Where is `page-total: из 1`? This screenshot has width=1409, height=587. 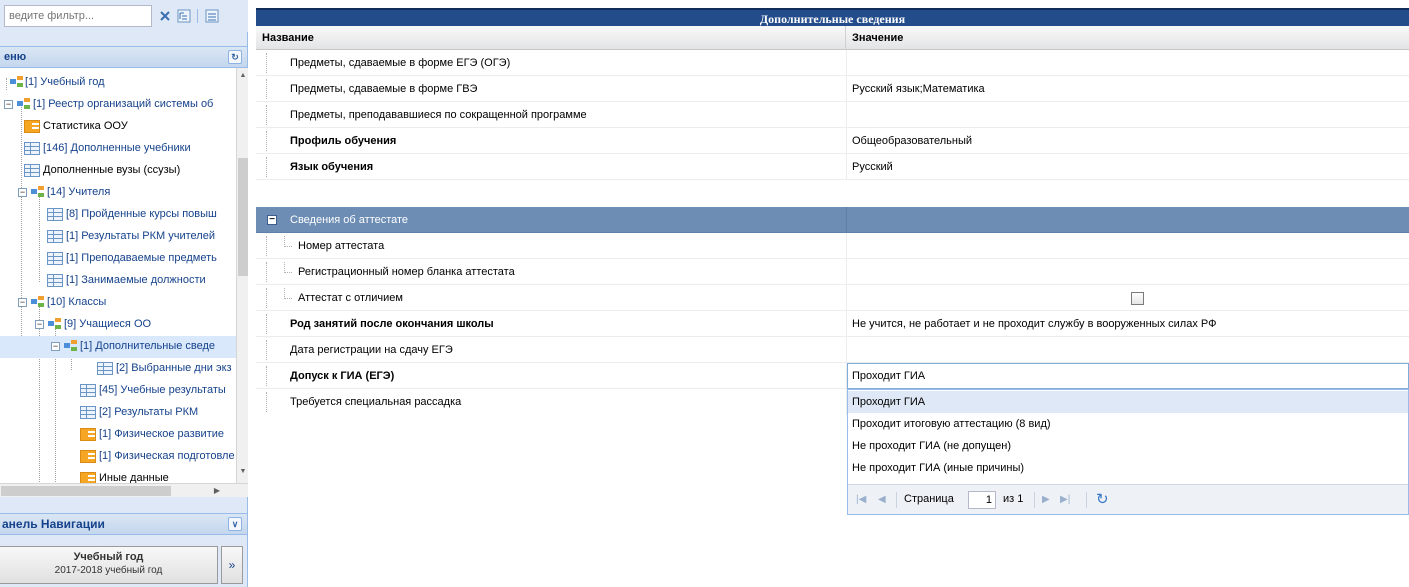
page-total: из 1 is located at coordinates (1013, 499).